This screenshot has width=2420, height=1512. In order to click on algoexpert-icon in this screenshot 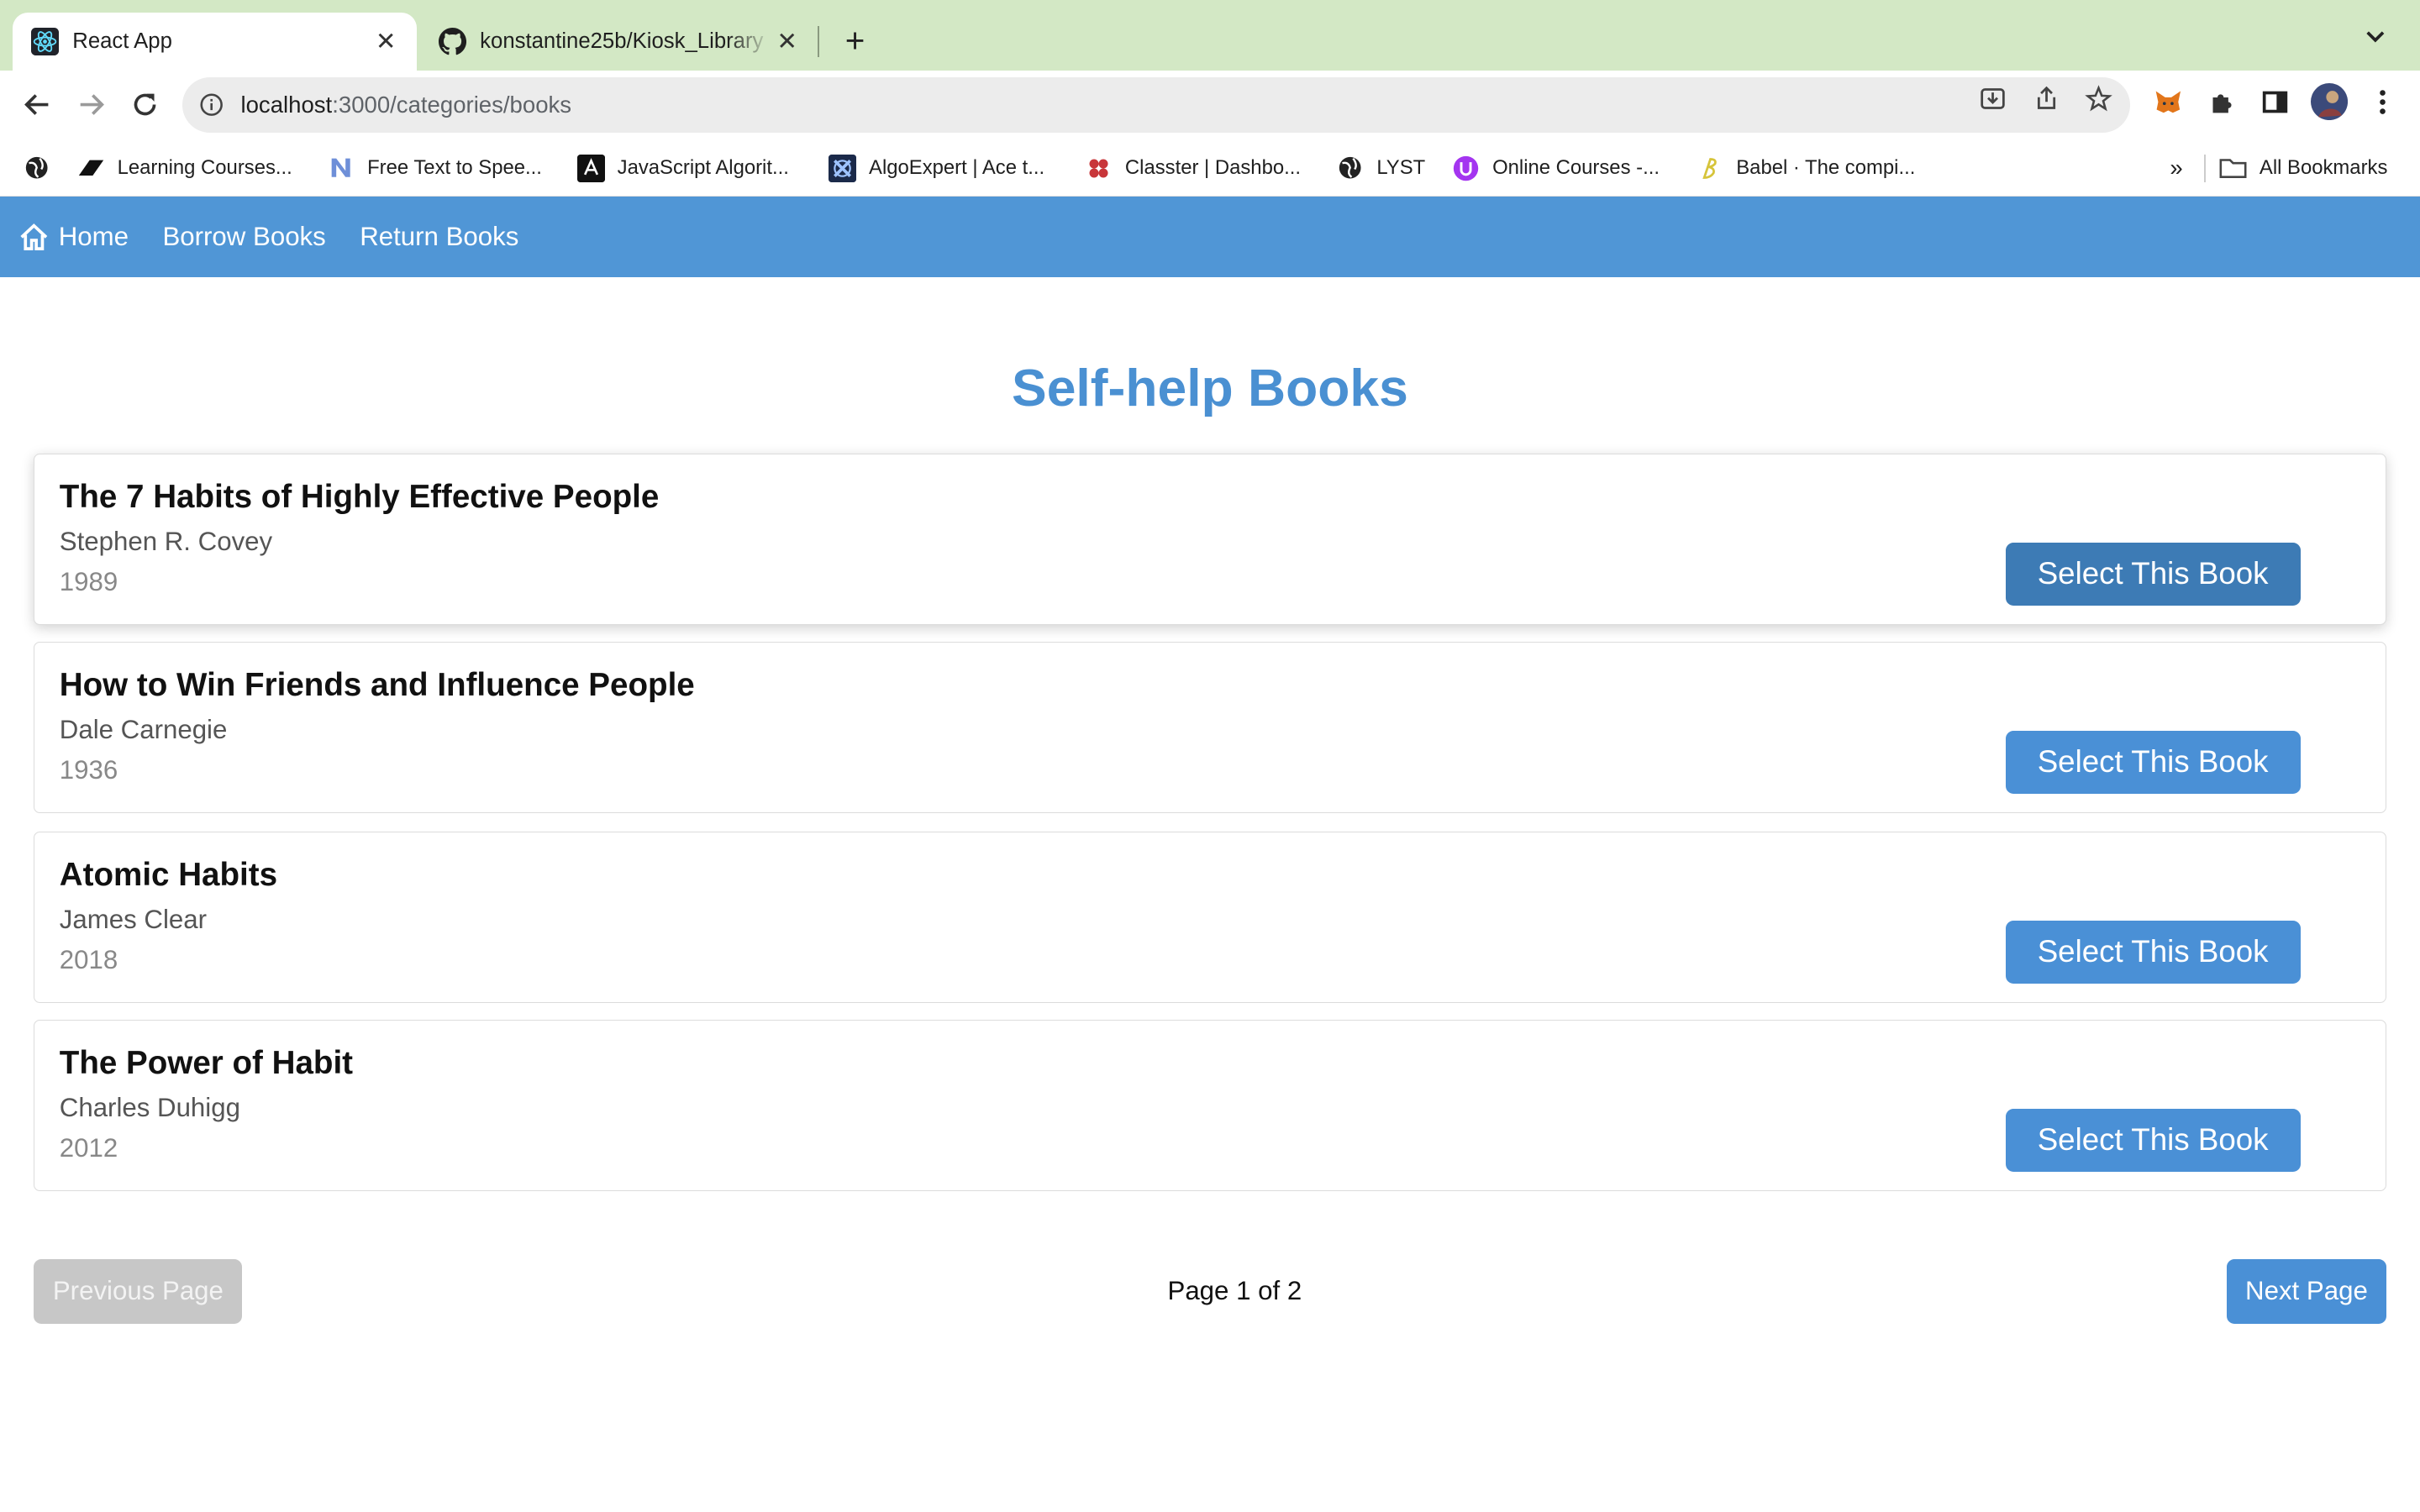, I will do `click(843, 168)`.